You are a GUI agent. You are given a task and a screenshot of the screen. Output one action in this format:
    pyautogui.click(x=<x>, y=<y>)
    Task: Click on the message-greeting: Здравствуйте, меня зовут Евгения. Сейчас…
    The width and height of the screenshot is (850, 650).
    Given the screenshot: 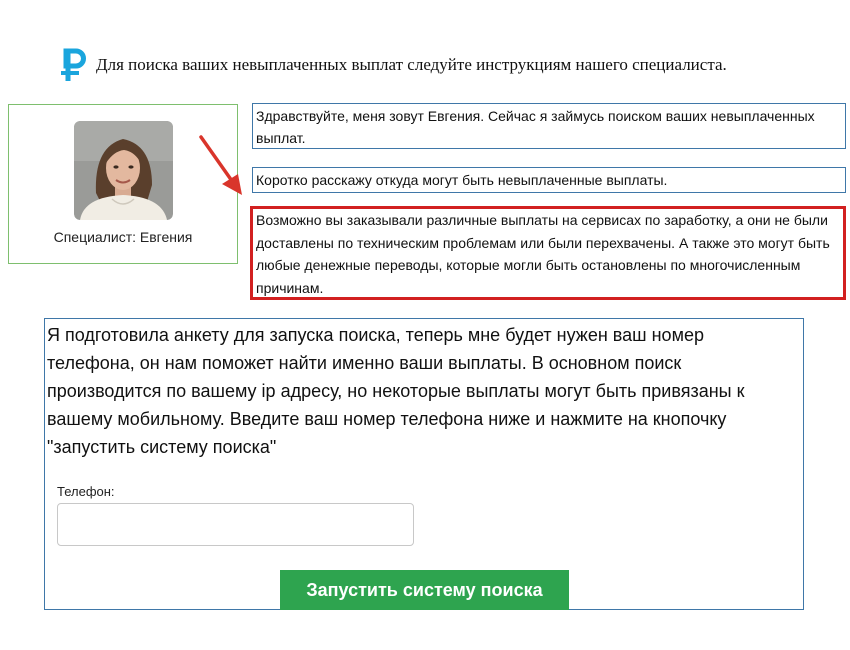 What is the action you would take?
    pyautogui.click(x=549, y=126)
    